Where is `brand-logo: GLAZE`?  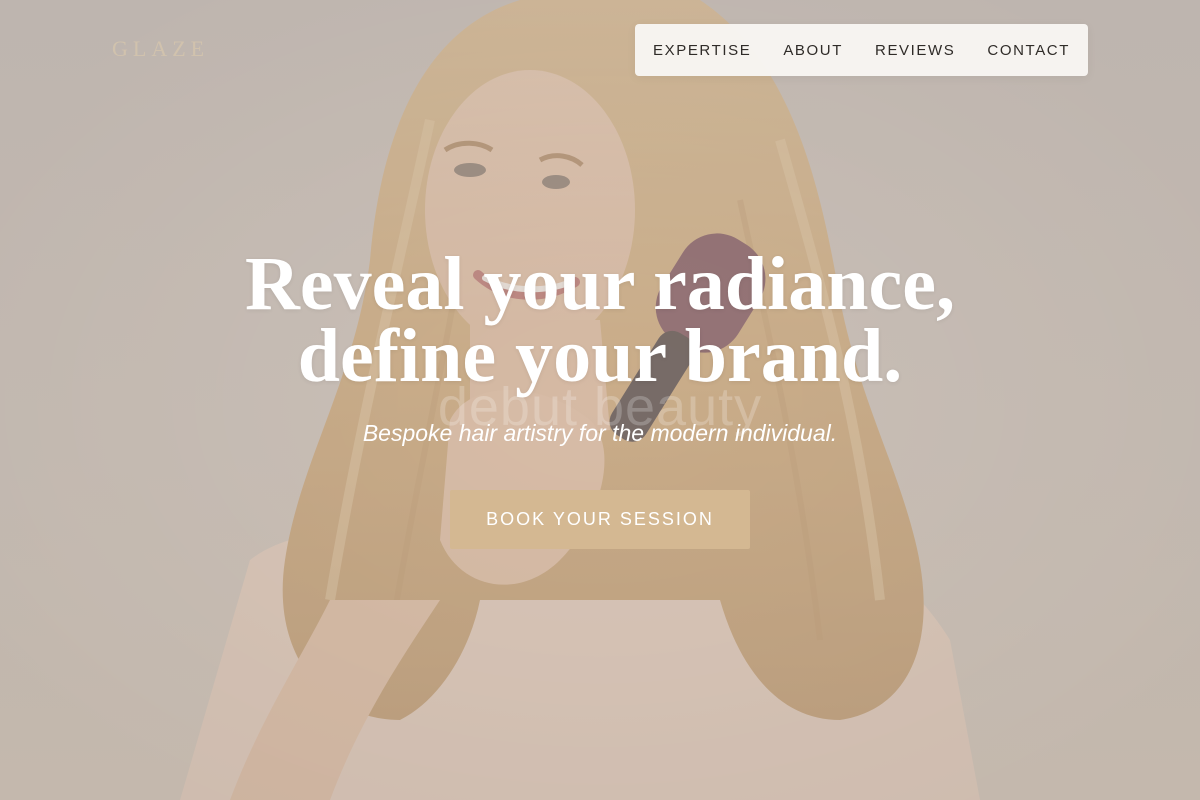
brand-logo: GLAZE is located at coordinates (160, 49).